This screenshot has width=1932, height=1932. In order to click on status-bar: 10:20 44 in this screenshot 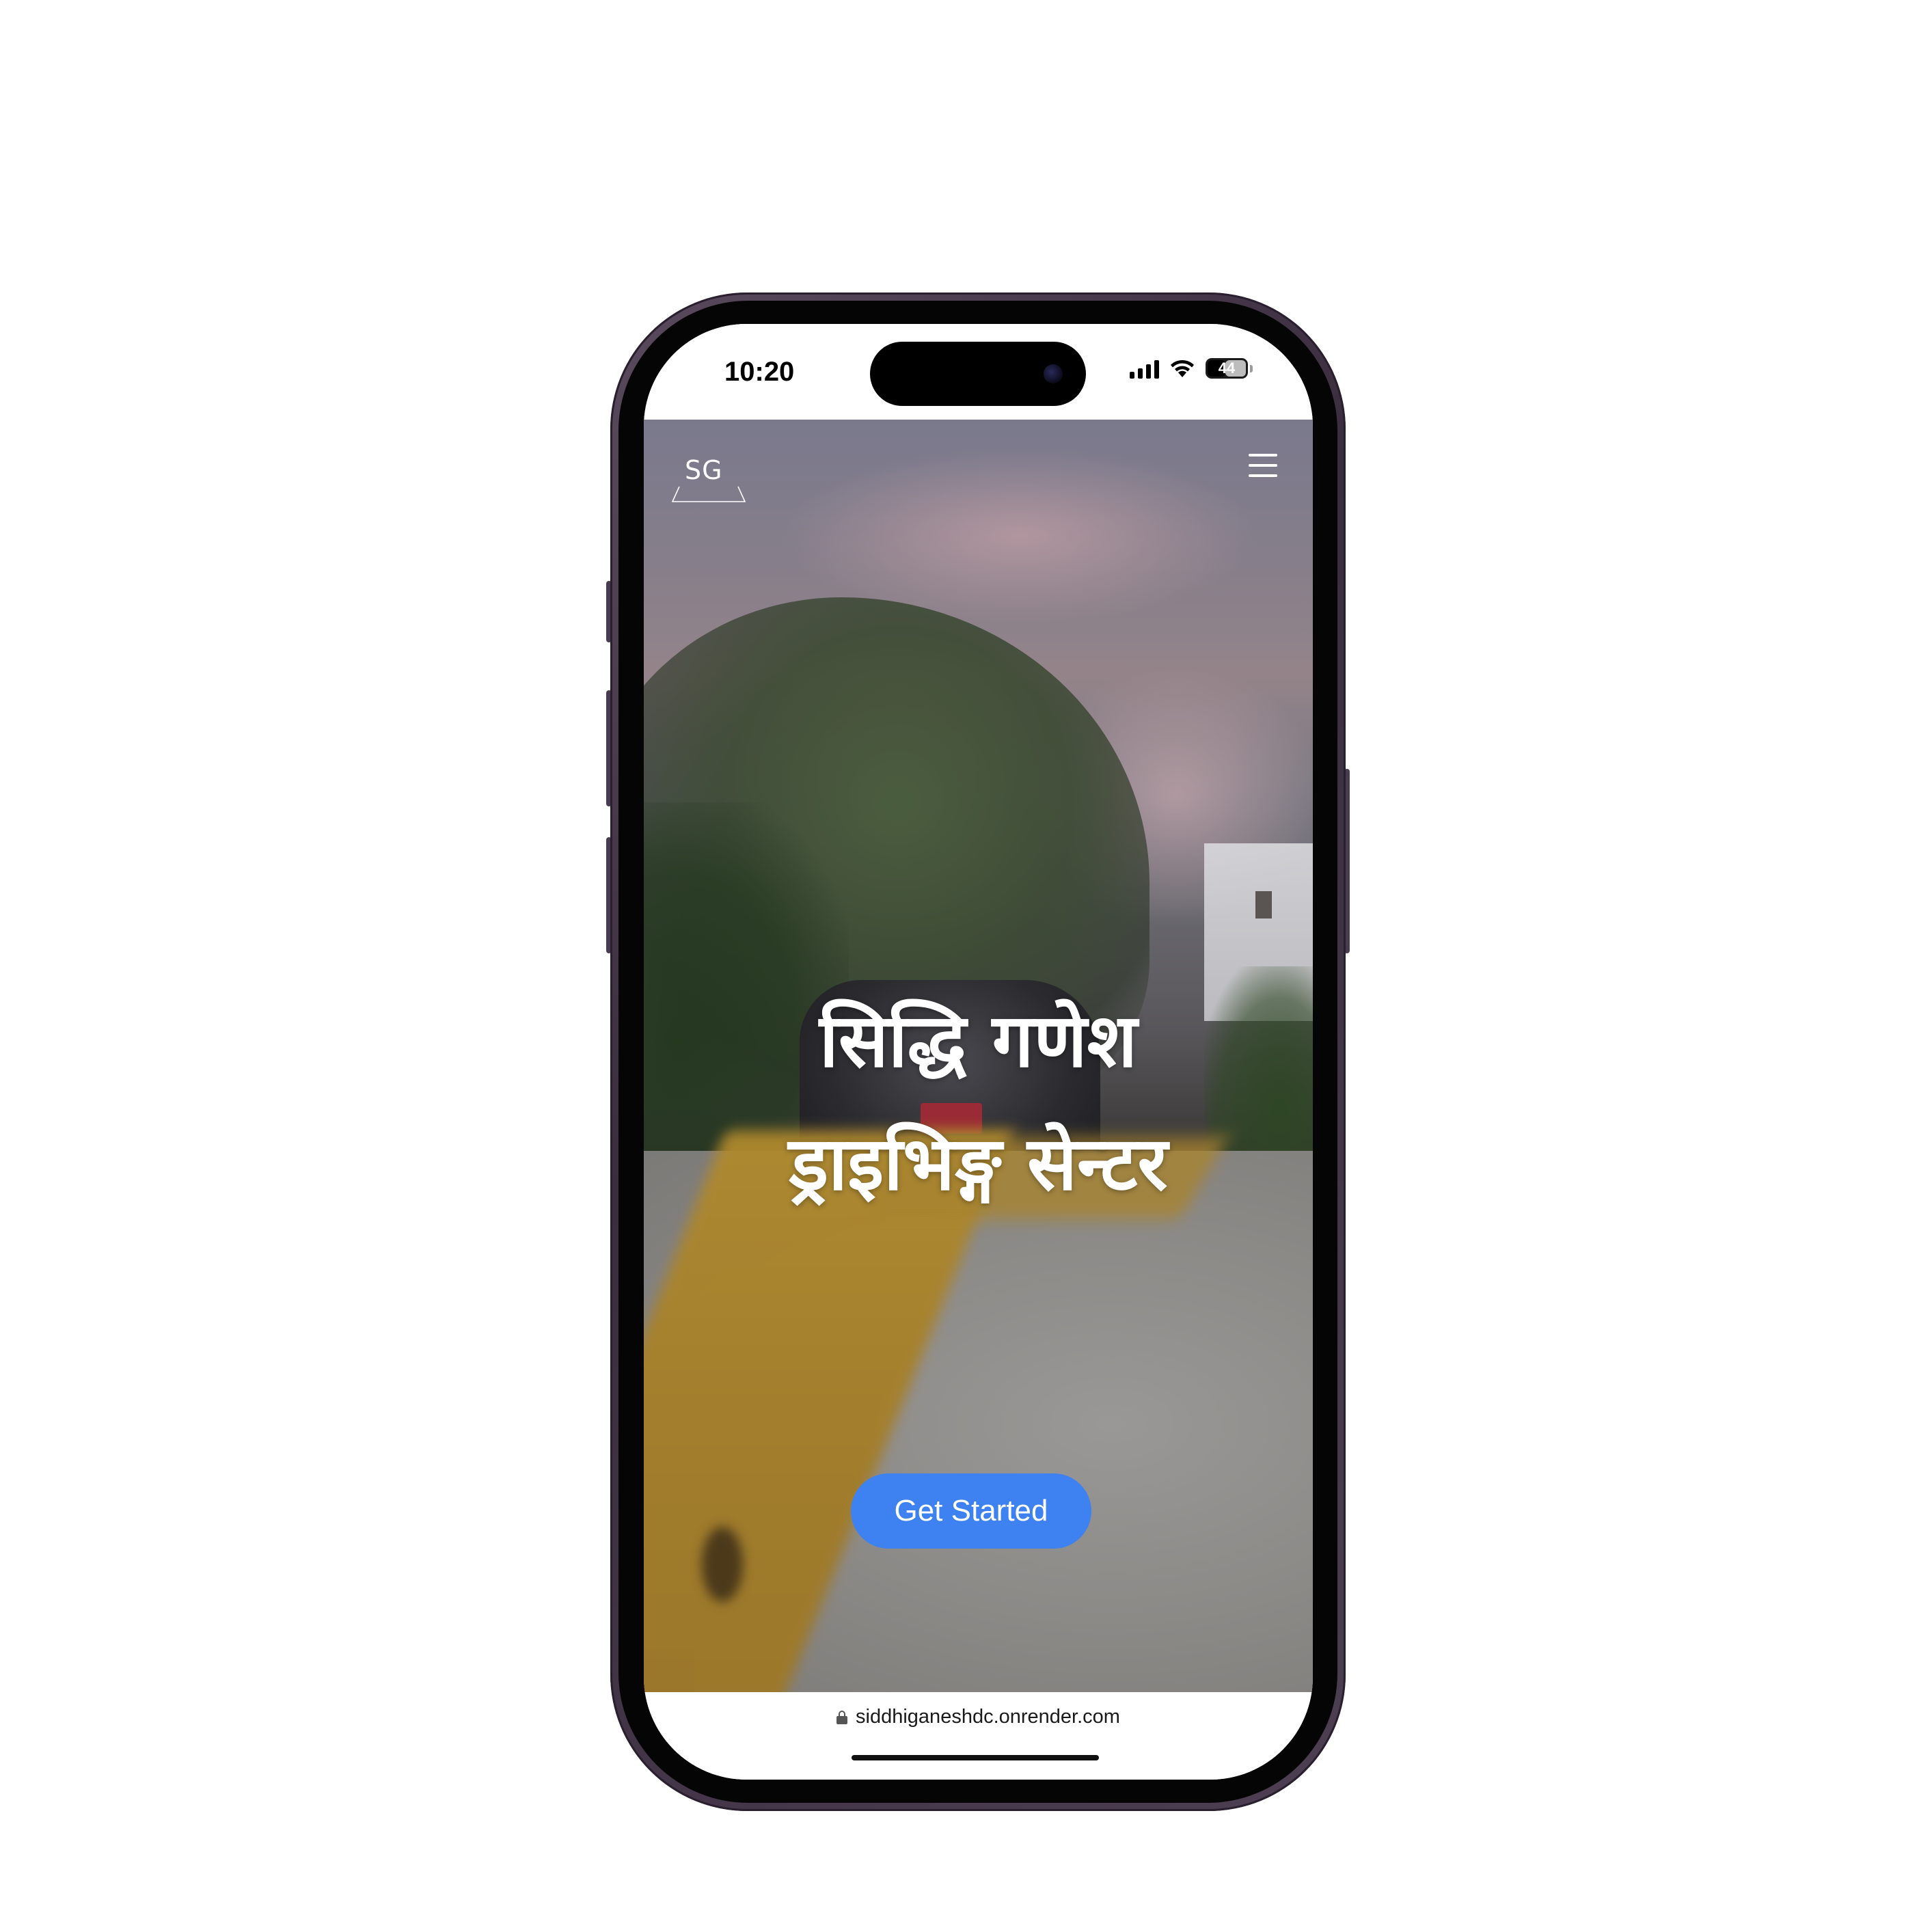, I will do `click(978, 372)`.